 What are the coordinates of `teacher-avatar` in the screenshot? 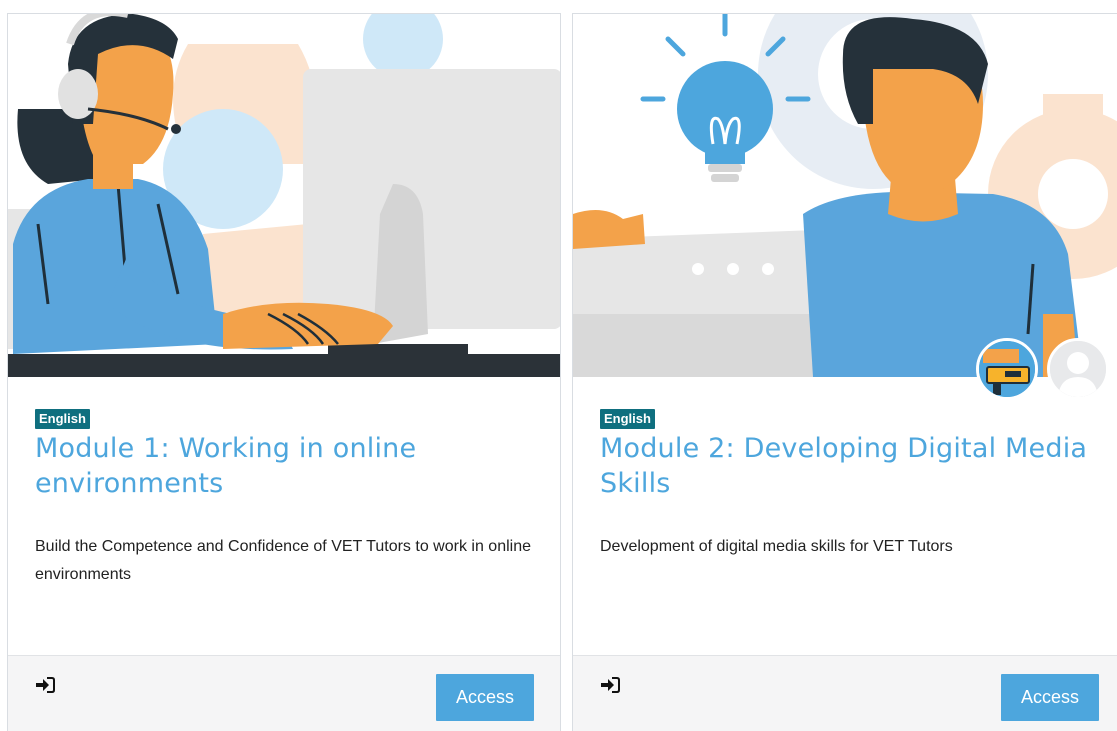 It's located at (1007, 369).